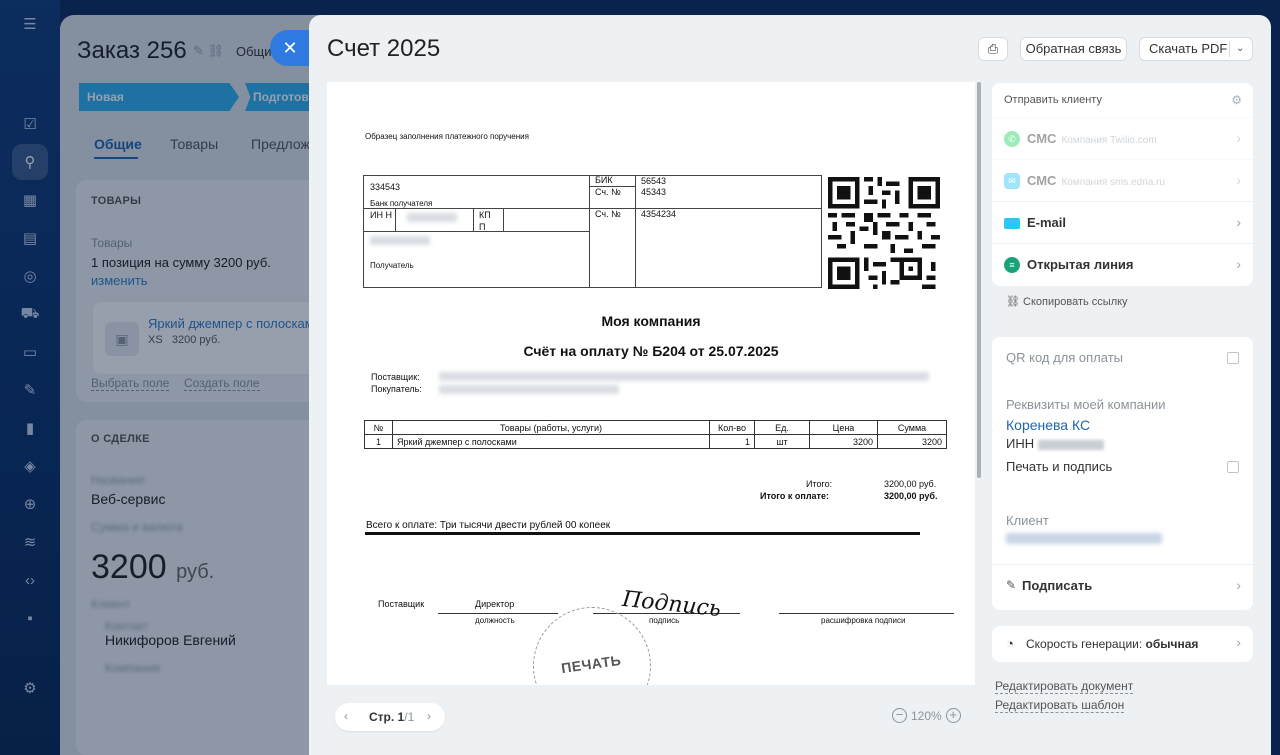  Describe the element at coordinates (1233, 358) in the screenshot. I see `qr-checkbox` at that location.